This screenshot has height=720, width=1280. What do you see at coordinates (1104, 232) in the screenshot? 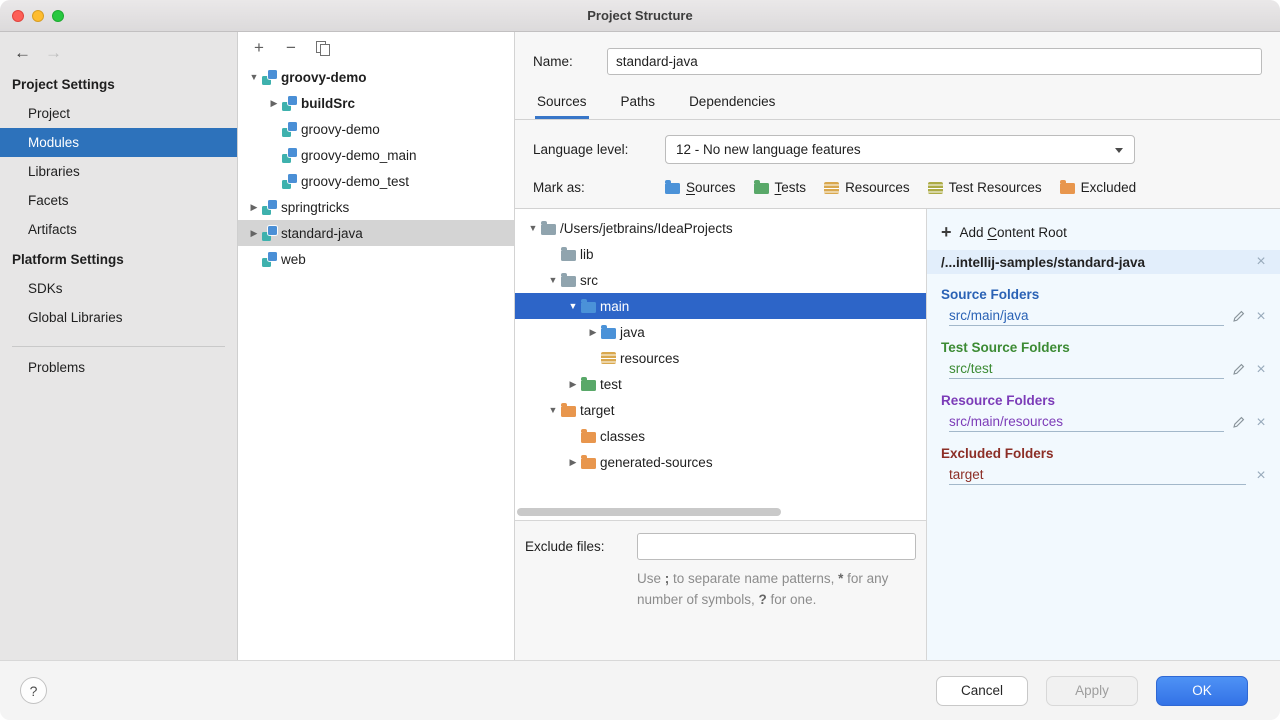
I see `add-content-root-button: + Add Content Root` at bounding box center [1104, 232].